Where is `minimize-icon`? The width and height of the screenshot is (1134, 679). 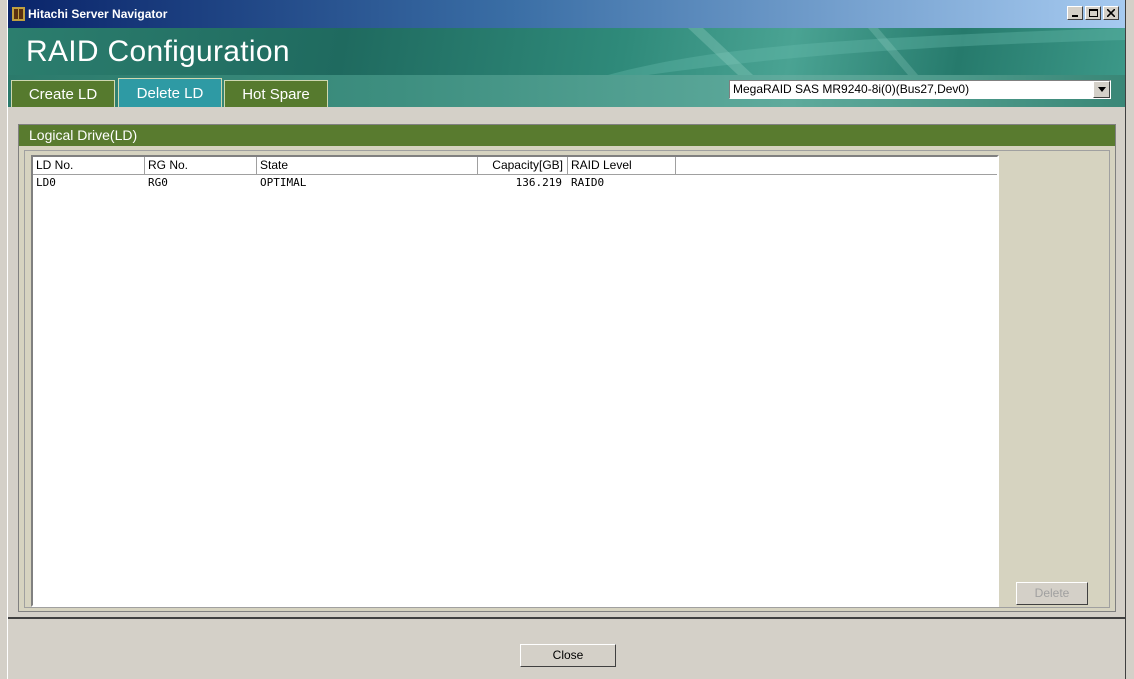 minimize-icon is located at coordinates (1075, 16).